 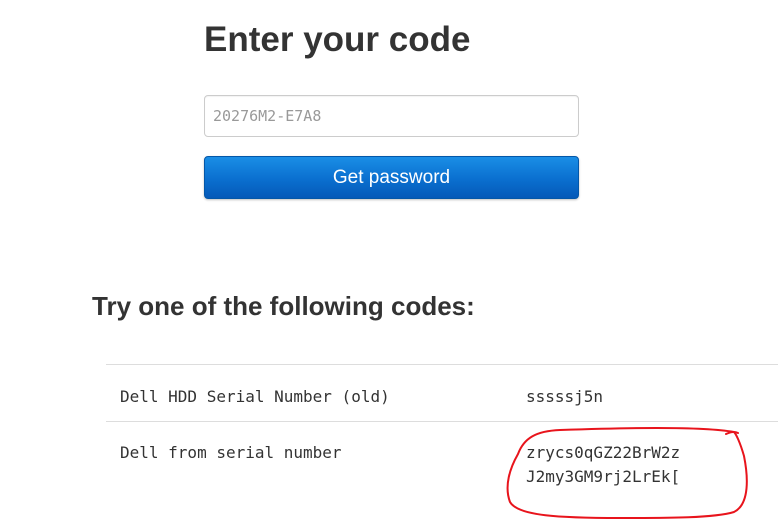 I want to click on code-type-label: Dell from serial number, so click(x=316, y=471).